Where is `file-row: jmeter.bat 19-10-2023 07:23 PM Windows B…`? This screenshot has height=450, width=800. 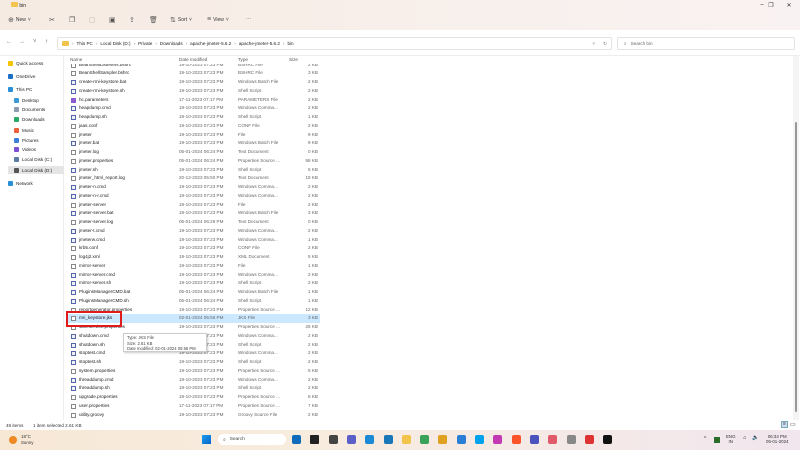
file-row: jmeter.bat 19-10-2023 07:23 PM Windows B… is located at coordinates (193, 143).